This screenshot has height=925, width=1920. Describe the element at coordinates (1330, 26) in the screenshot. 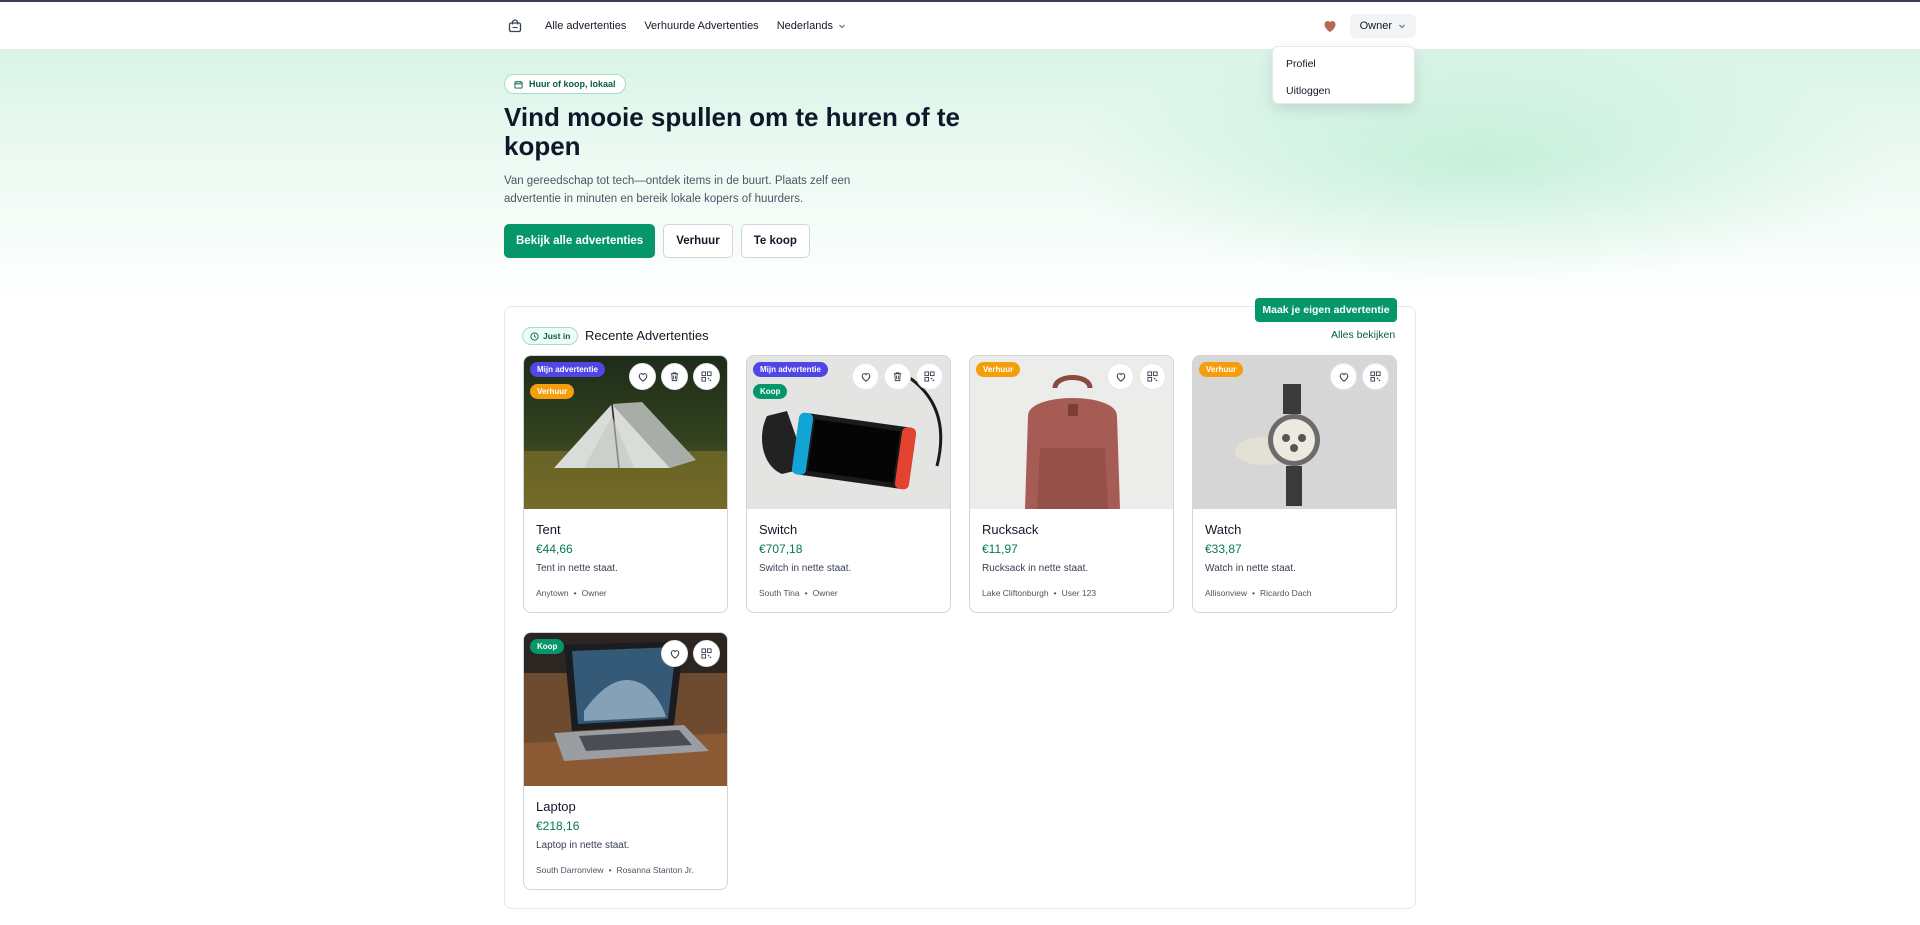

I see `favorites-heart-icon` at that location.